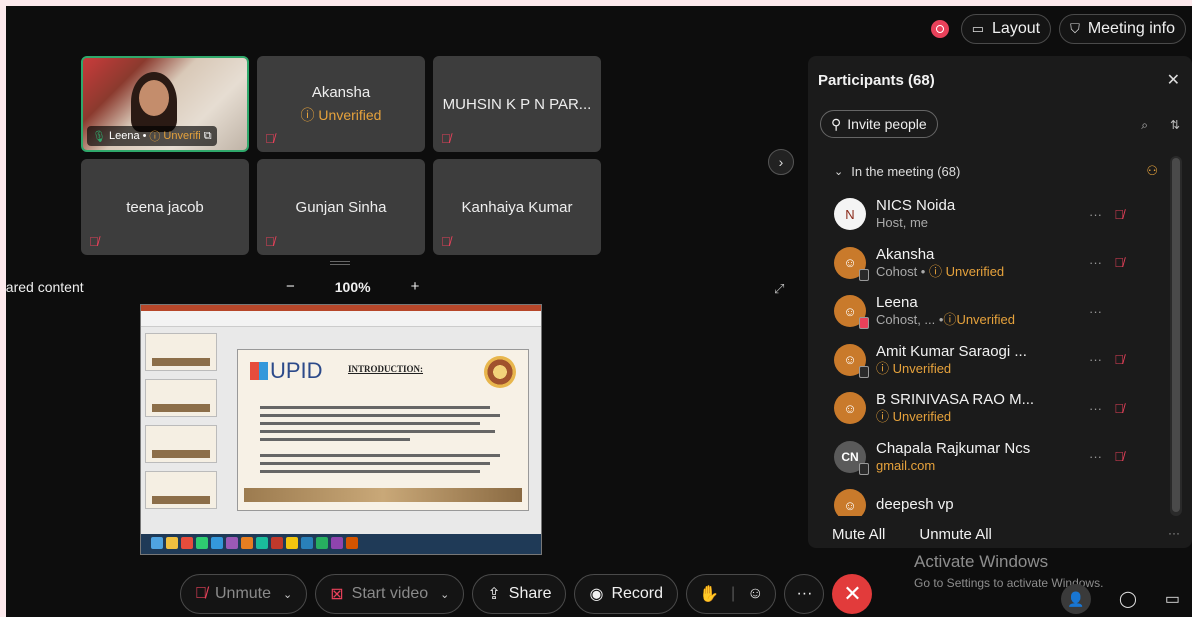 This screenshot has width=1192, height=617. What do you see at coordinates (1058, 29) in the screenshot?
I see `top-bar: ▭ Layout ⛉ Meeting info` at bounding box center [1058, 29].